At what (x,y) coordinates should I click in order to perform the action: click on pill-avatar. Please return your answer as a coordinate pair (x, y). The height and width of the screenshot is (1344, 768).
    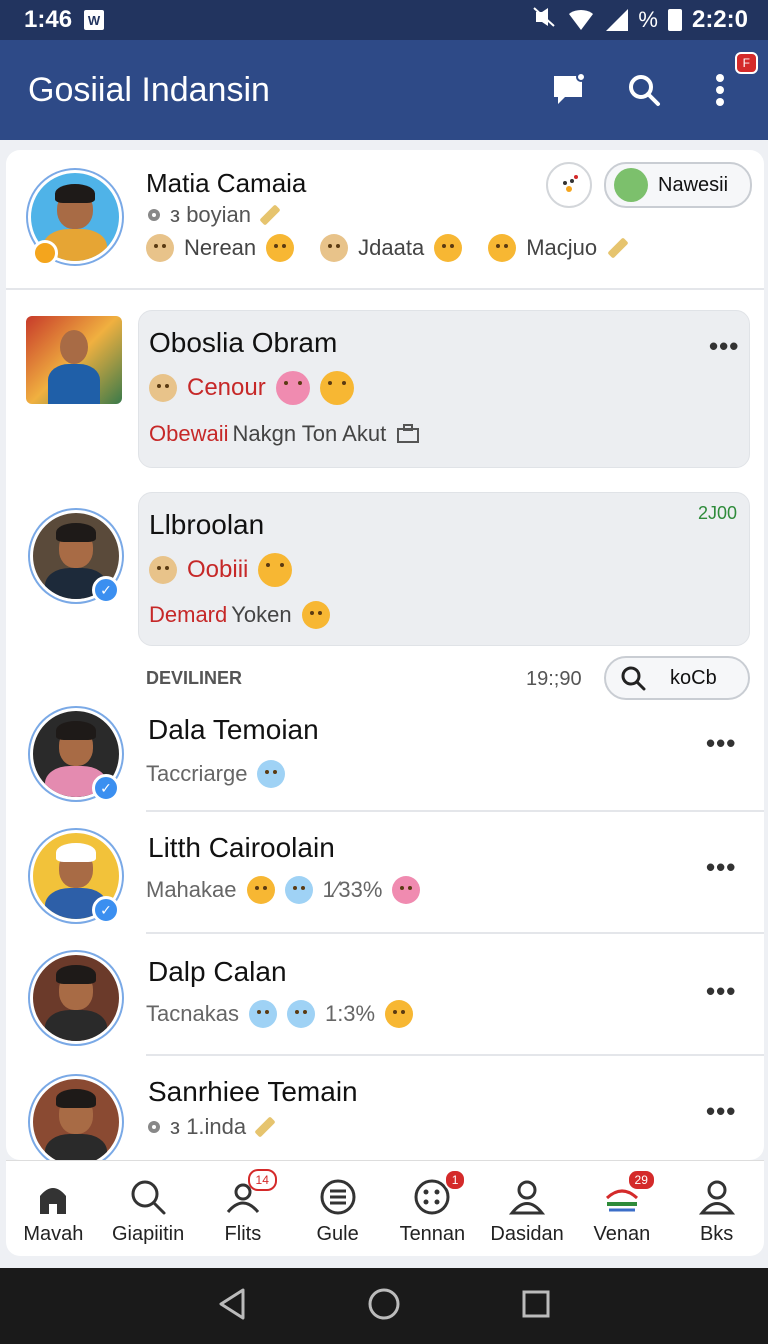
    Looking at the image, I should click on (631, 185).